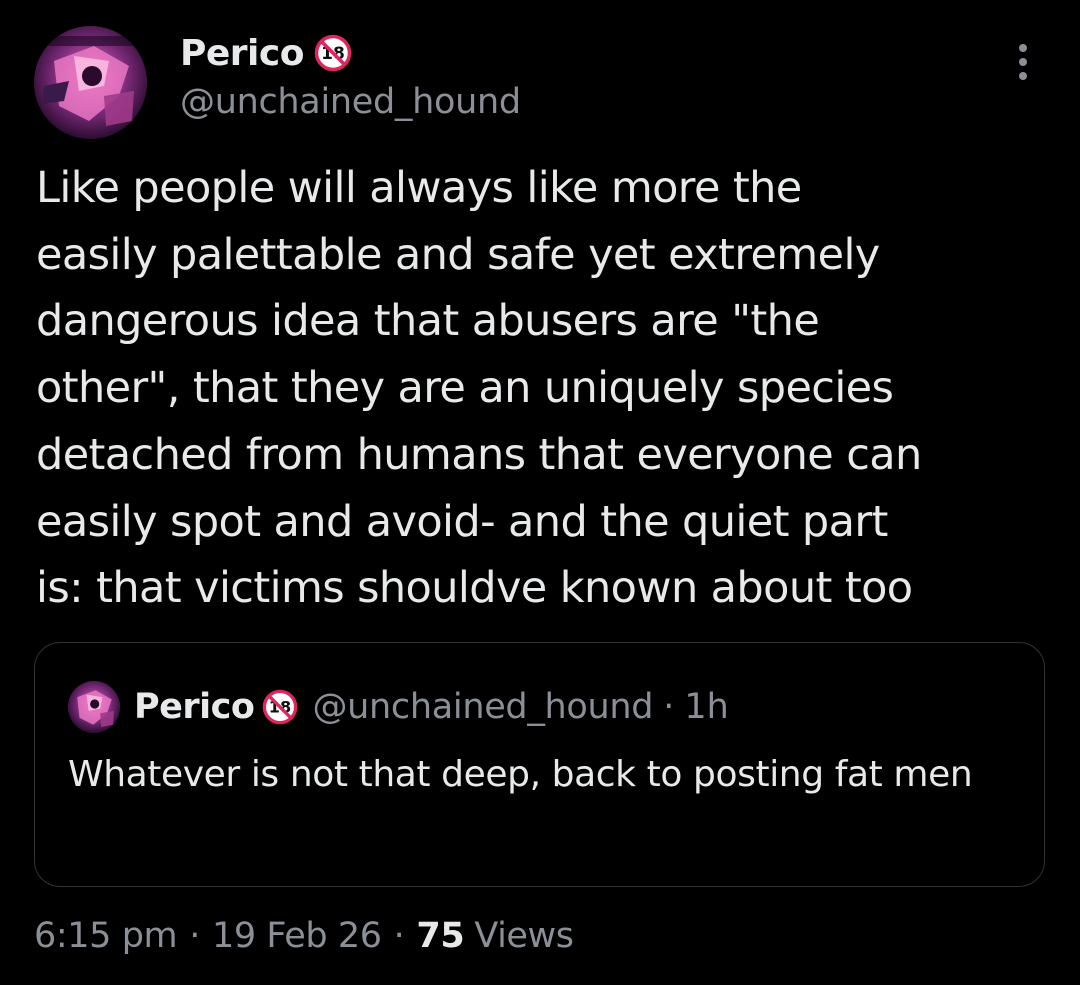 The height and width of the screenshot is (985, 1080). What do you see at coordinates (94, 707) in the screenshot?
I see `quoted-author-avatar` at bounding box center [94, 707].